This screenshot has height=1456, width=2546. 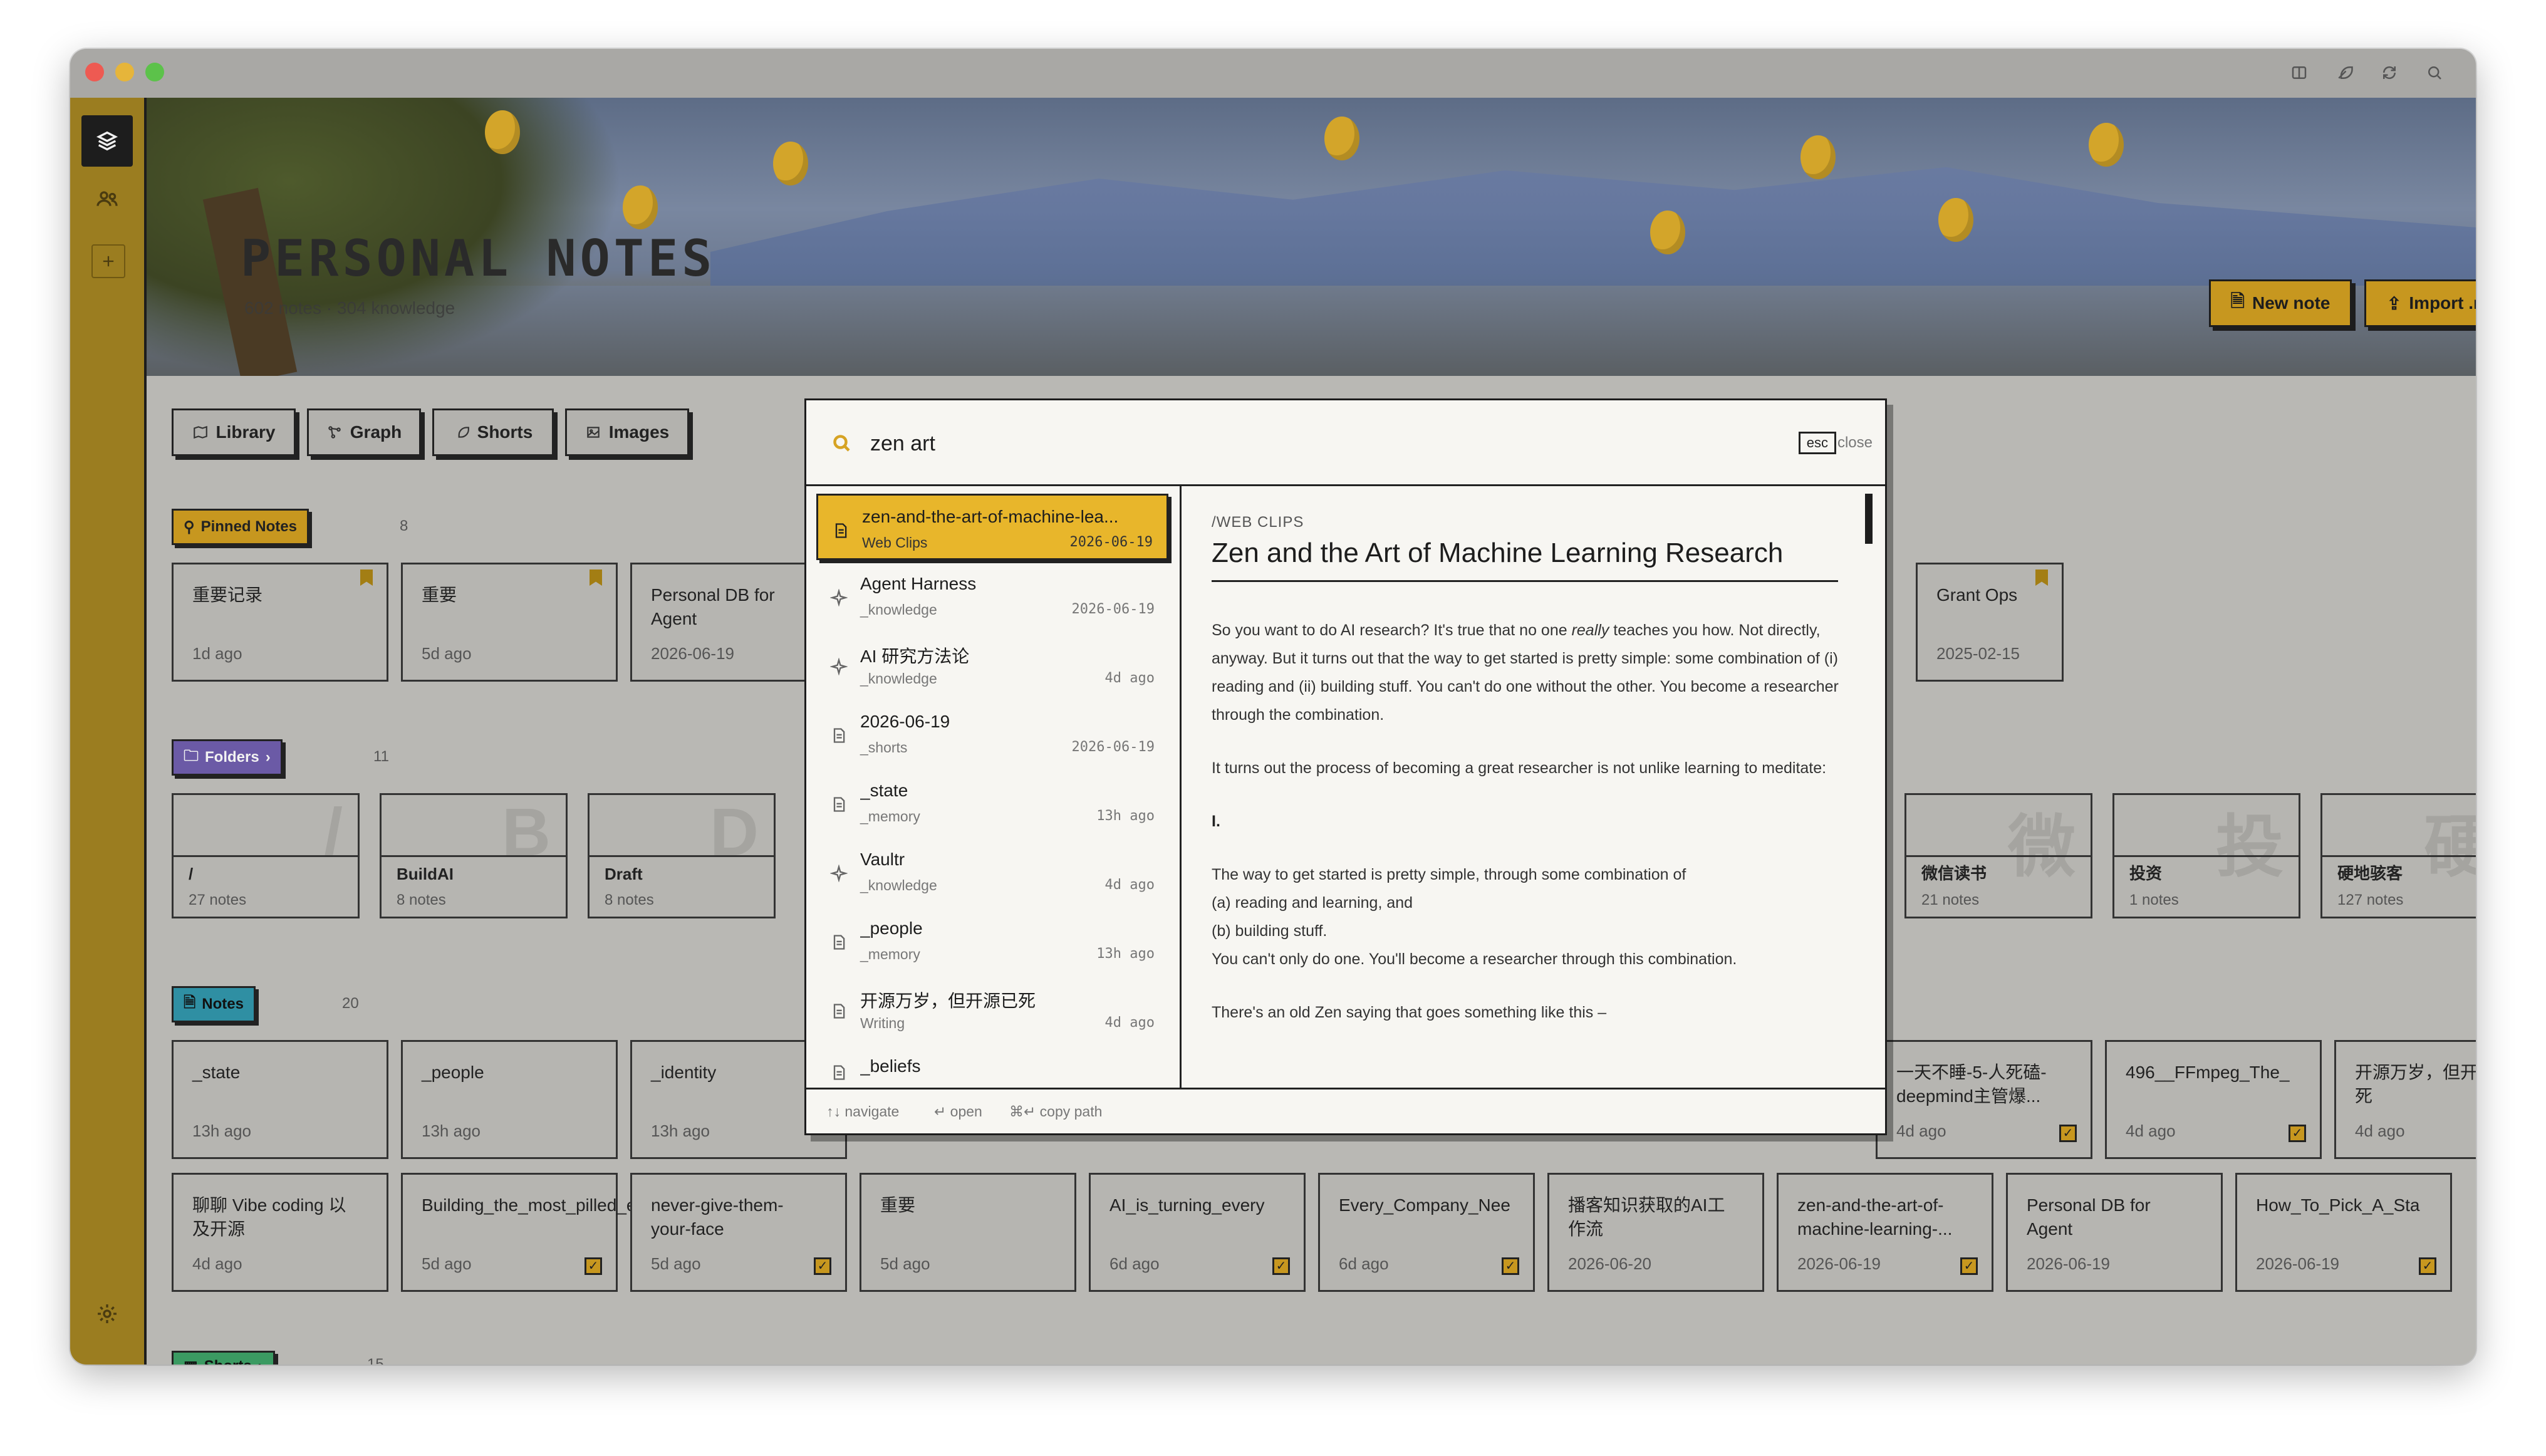 What do you see at coordinates (2151, 1130) in the screenshot?
I see `card-meta: 4d ago` at bounding box center [2151, 1130].